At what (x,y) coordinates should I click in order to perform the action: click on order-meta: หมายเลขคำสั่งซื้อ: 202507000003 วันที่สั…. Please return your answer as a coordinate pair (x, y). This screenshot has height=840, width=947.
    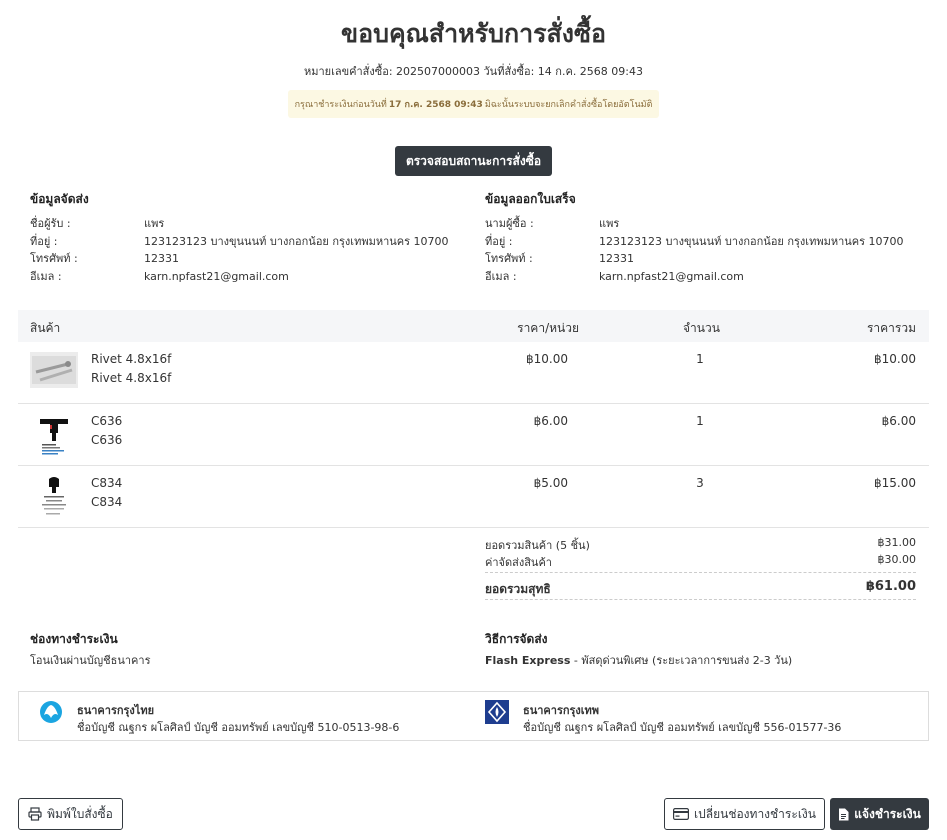
    Looking at the image, I should click on (473, 71).